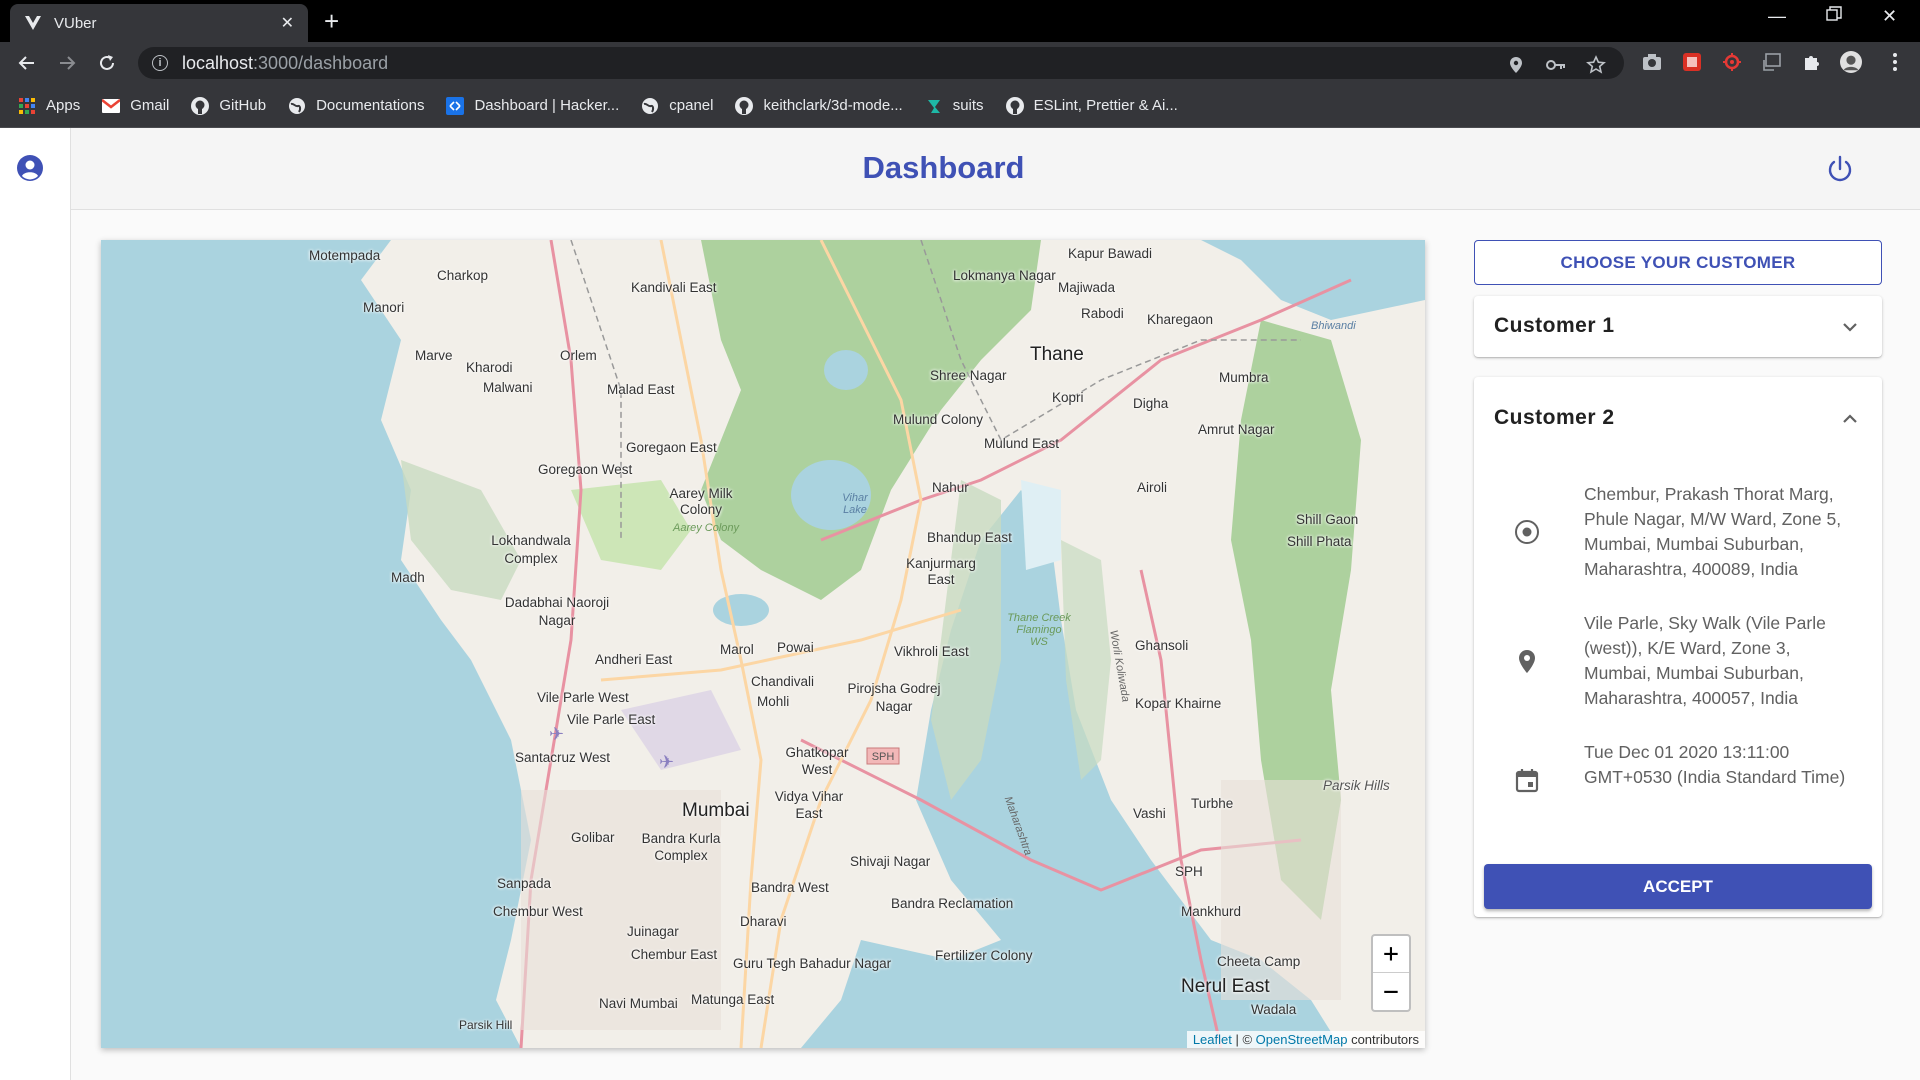 The image size is (1920, 1080). What do you see at coordinates (681, 847) in the screenshot?
I see `map-label: Bandra Kurla Complex` at bounding box center [681, 847].